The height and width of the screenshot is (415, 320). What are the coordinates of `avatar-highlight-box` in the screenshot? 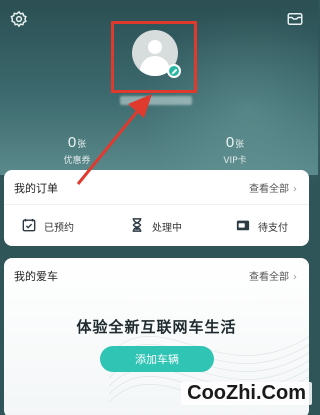 It's located at (154, 57).